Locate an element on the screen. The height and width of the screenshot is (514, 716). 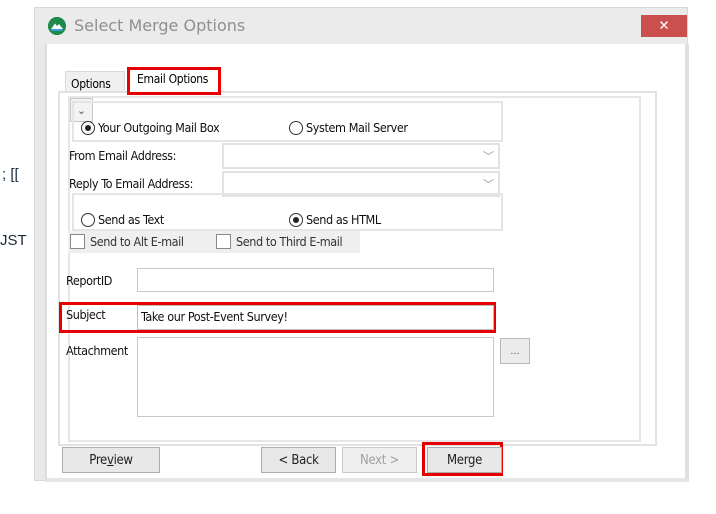
from-email-combo: ﹀ is located at coordinates (361, 156).